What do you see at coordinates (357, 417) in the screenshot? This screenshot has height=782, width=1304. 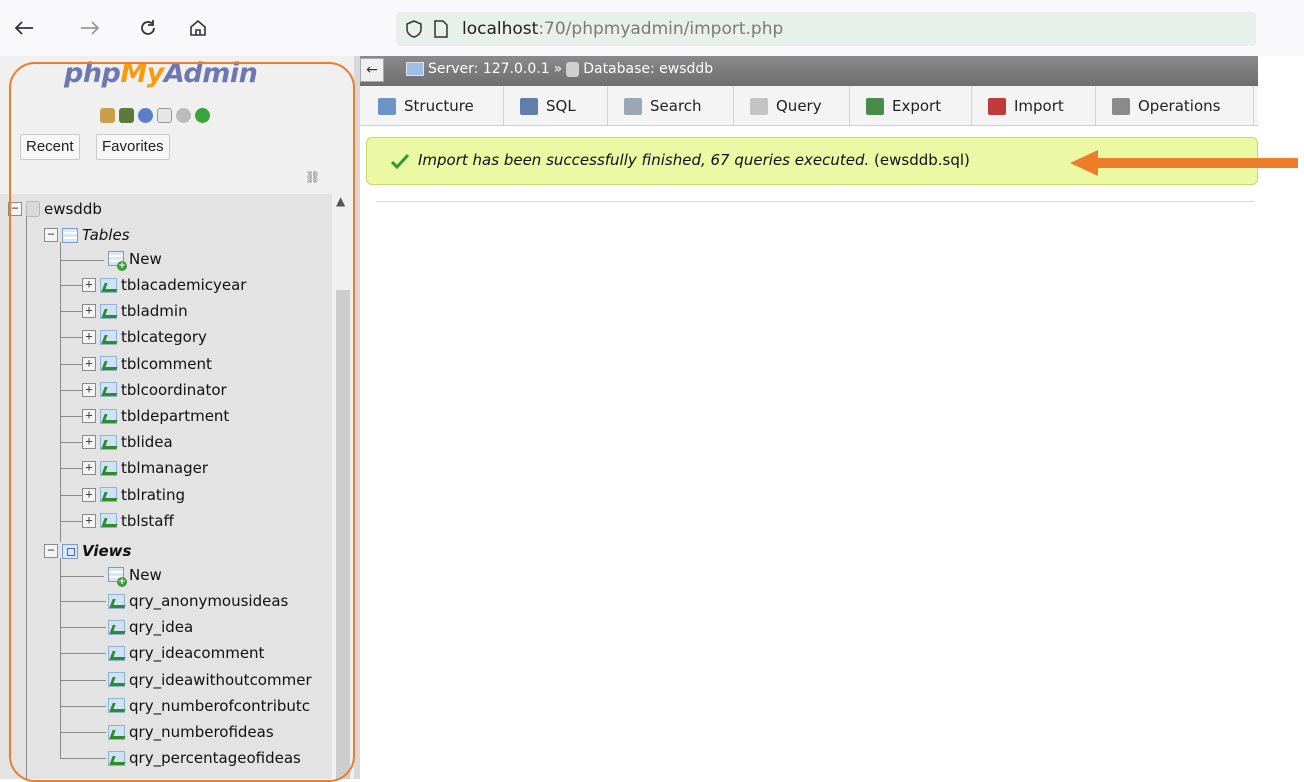 I see `sidebar-divider` at bounding box center [357, 417].